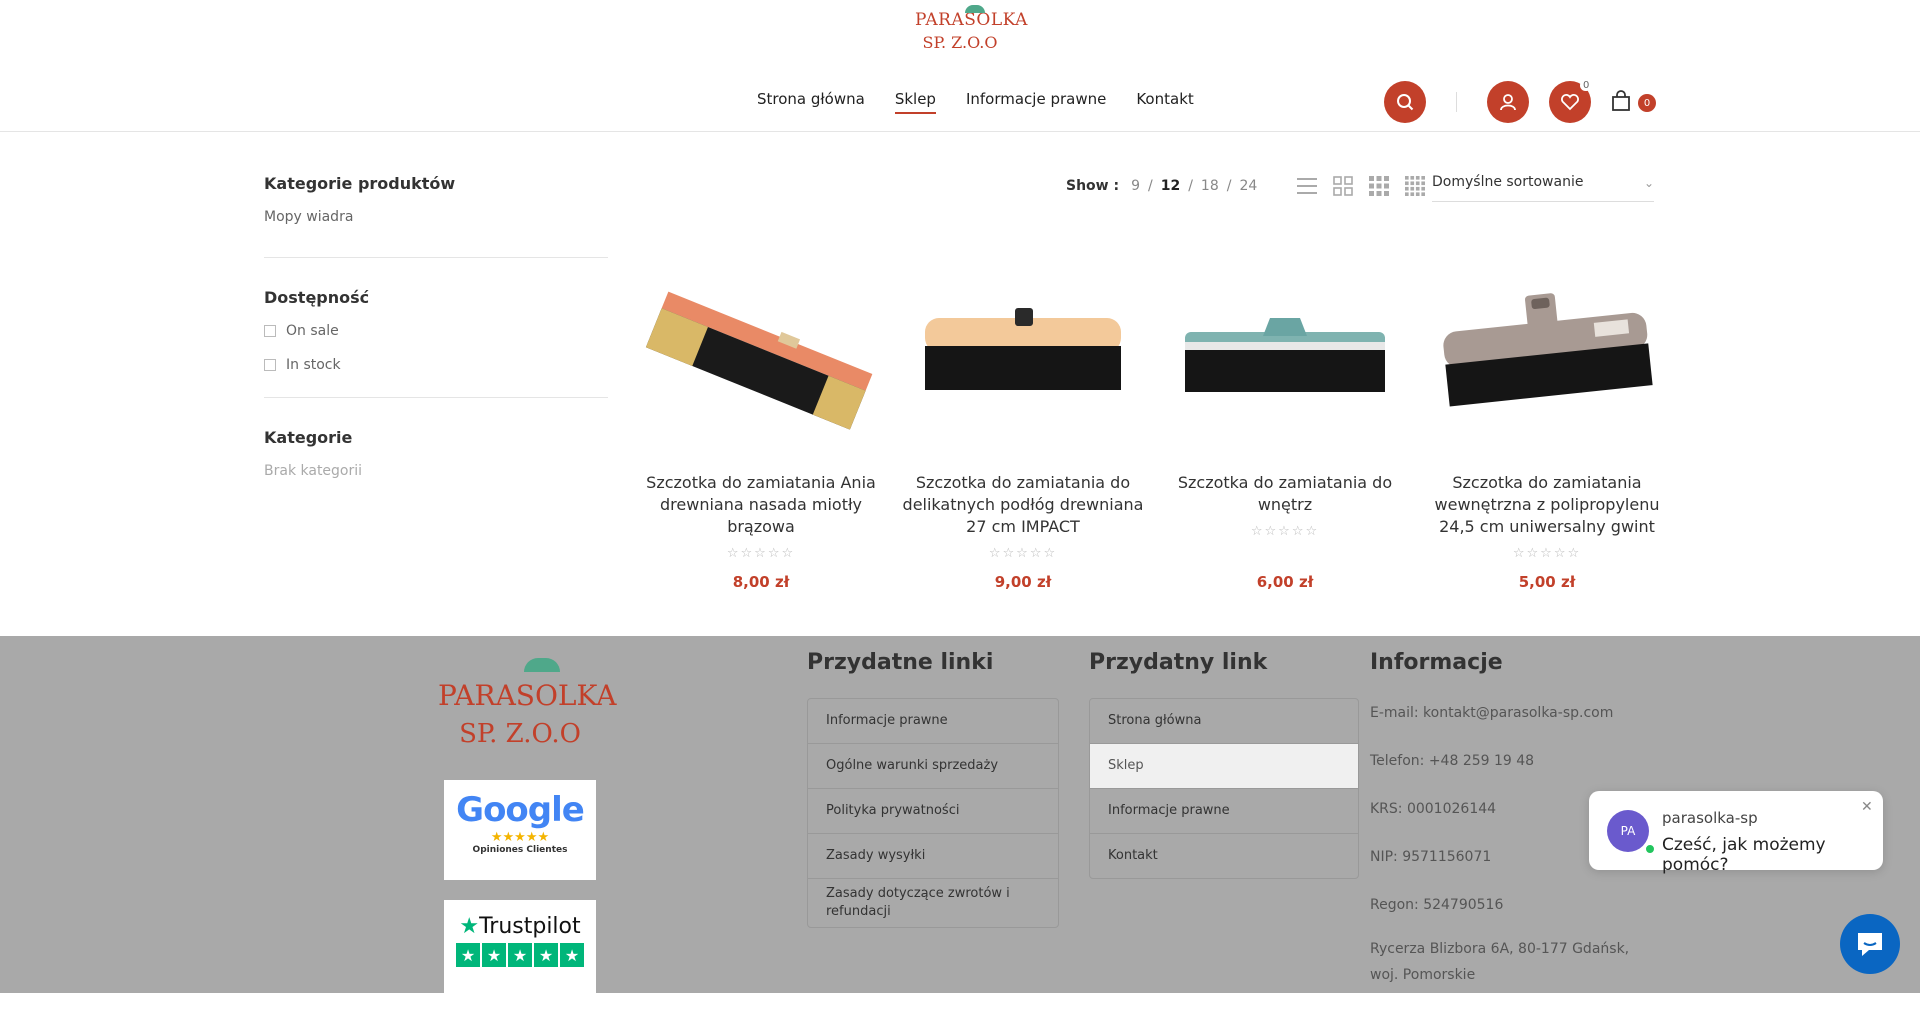  What do you see at coordinates (1505, 761) in the screenshot?
I see `contact-phone: Telefon: +48 259 19 48` at bounding box center [1505, 761].